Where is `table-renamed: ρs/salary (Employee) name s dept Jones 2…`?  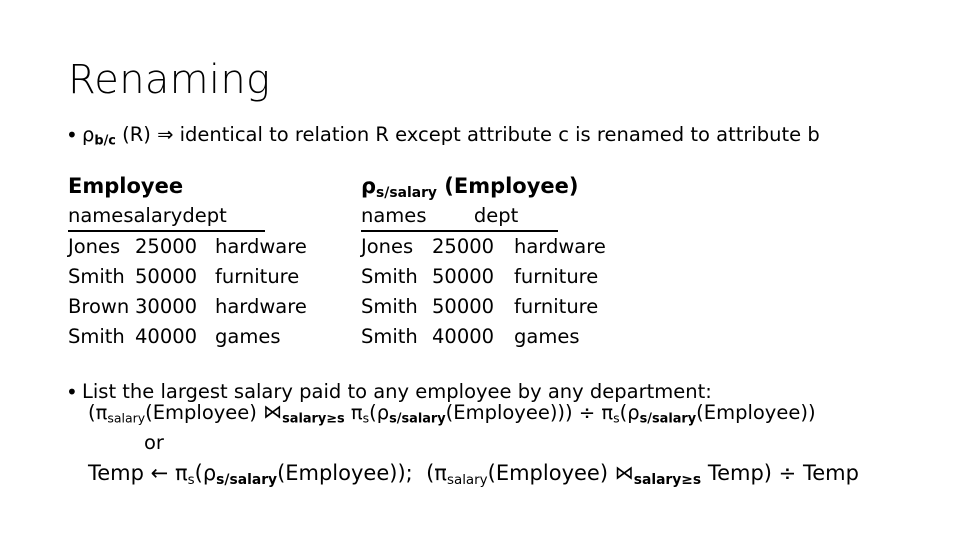 table-renamed: ρs/salary (Employee) name s dept Jones 2… is located at coordinates (497, 262).